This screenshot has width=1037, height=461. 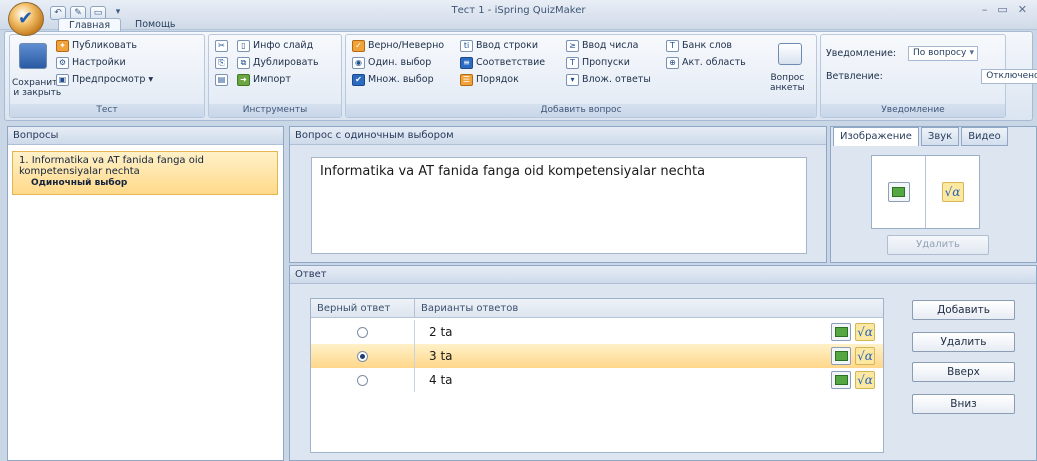 I want to click on tab-video: Видео, so click(x=984, y=136).